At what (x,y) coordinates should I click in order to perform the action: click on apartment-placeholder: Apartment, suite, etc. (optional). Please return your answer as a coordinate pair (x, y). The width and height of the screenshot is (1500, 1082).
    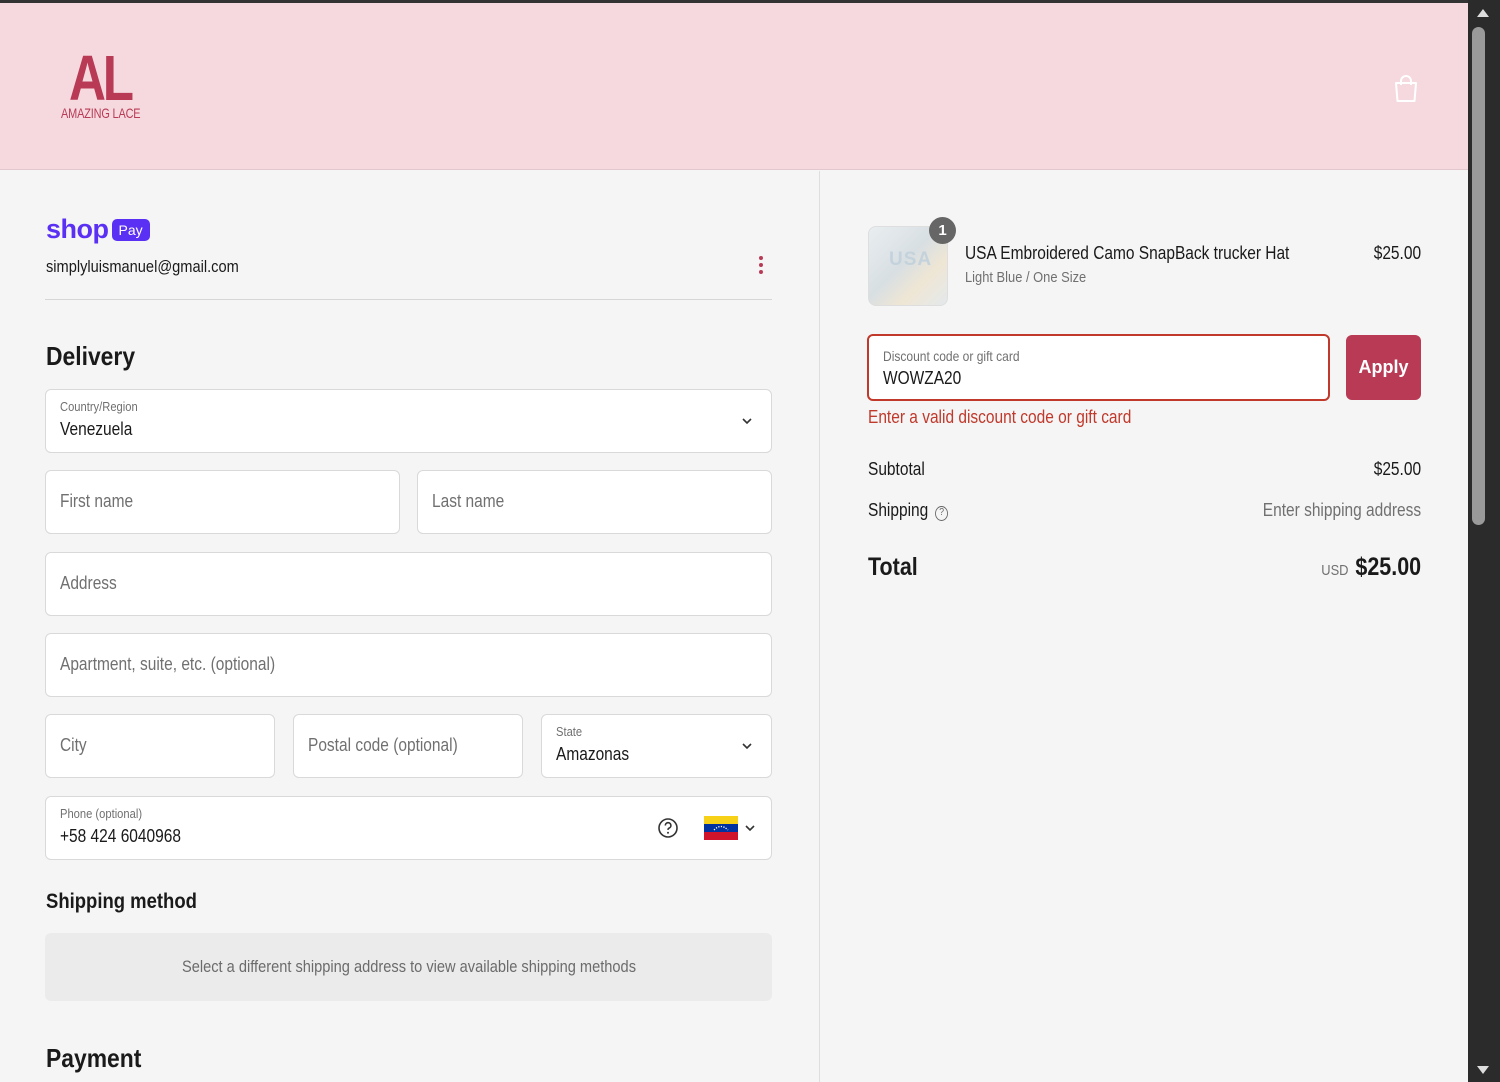
    Looking at the image, I should click on (168, 664).